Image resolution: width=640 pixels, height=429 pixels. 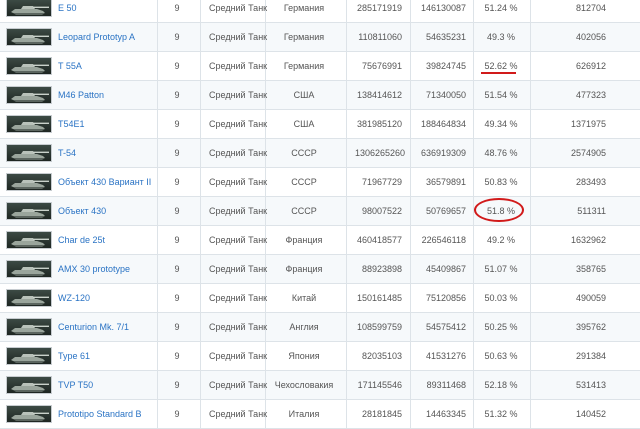 What do you see at coordinates (75, 385) in the screenshot?
I see `tank-name-link: TVP T50` at bounding box center [75, 385].